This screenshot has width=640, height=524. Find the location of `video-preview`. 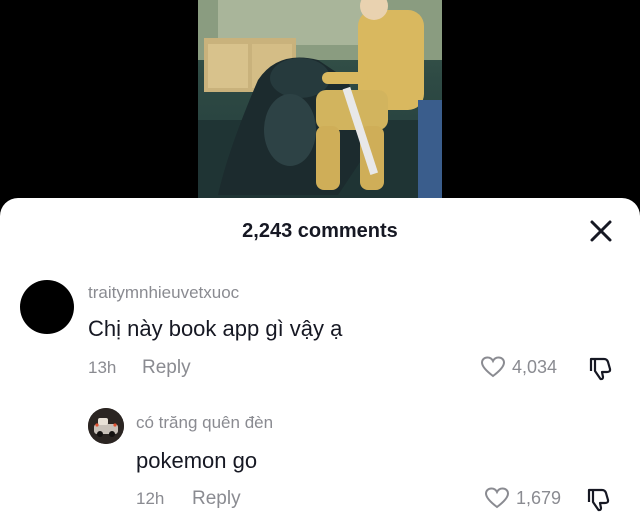

video-preview is located at coordinates (320, 100).